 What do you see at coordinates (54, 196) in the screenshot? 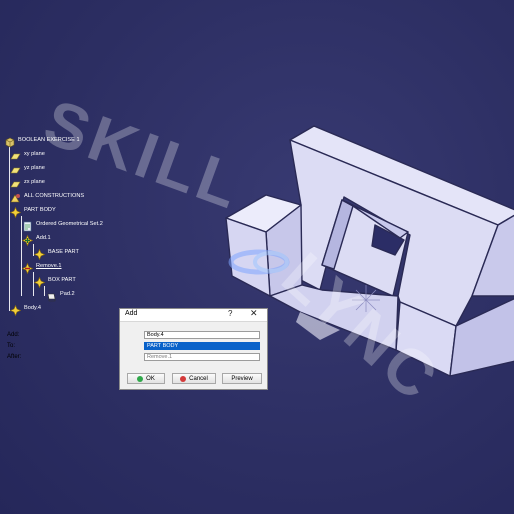
I see `tree-node-label: ALL CONSTRUCTIONS` at bounding box center [54, 196].